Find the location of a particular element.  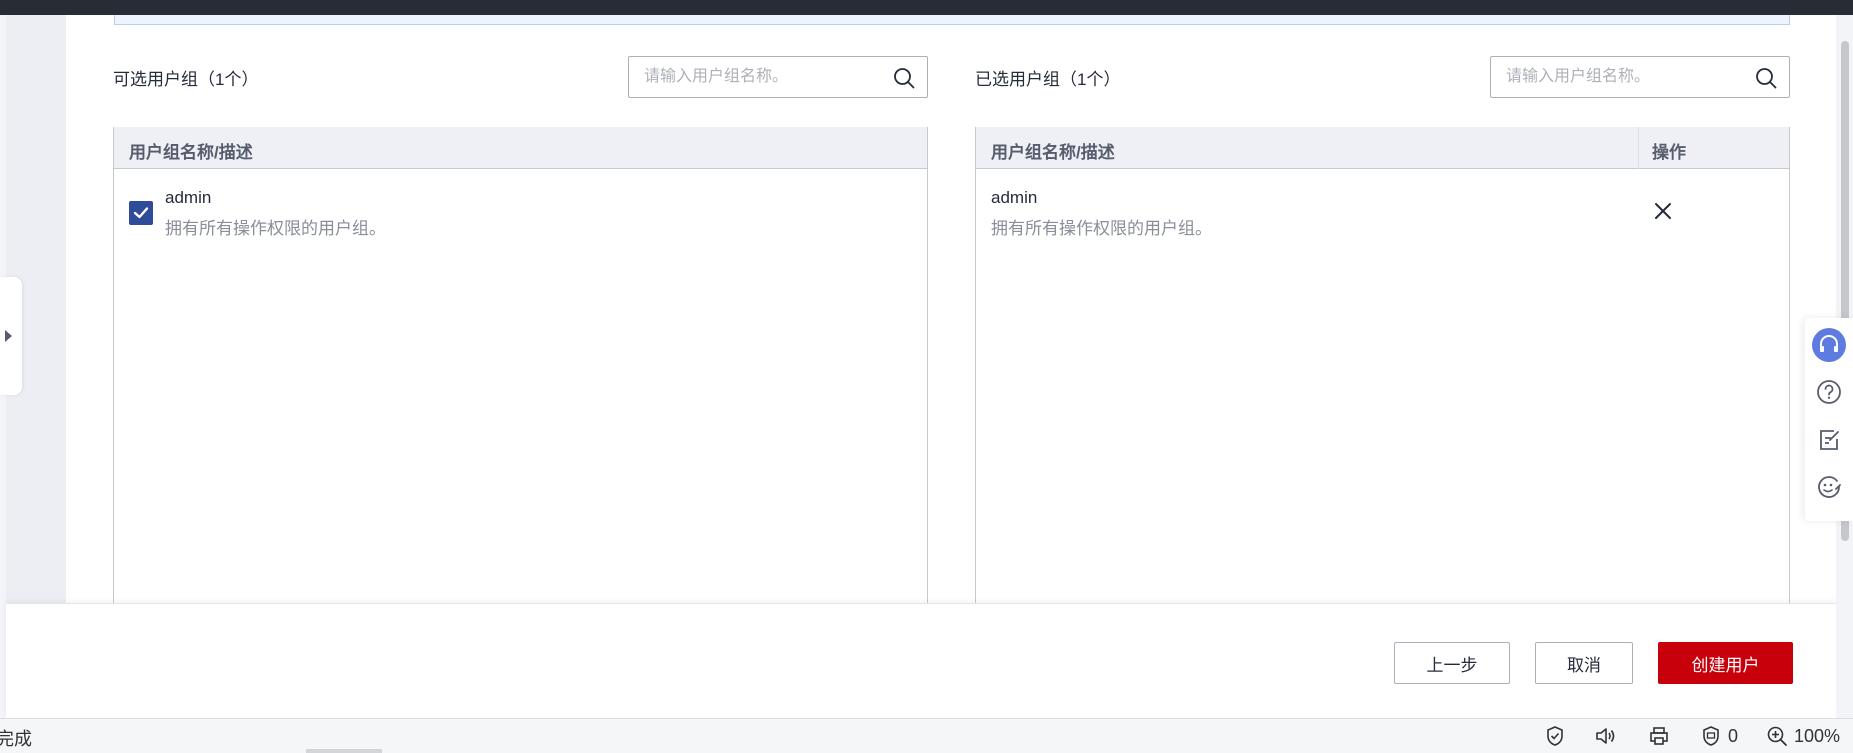

selected-groups-title: 已选用户组（1个） is located at coordinates (1048, 79).